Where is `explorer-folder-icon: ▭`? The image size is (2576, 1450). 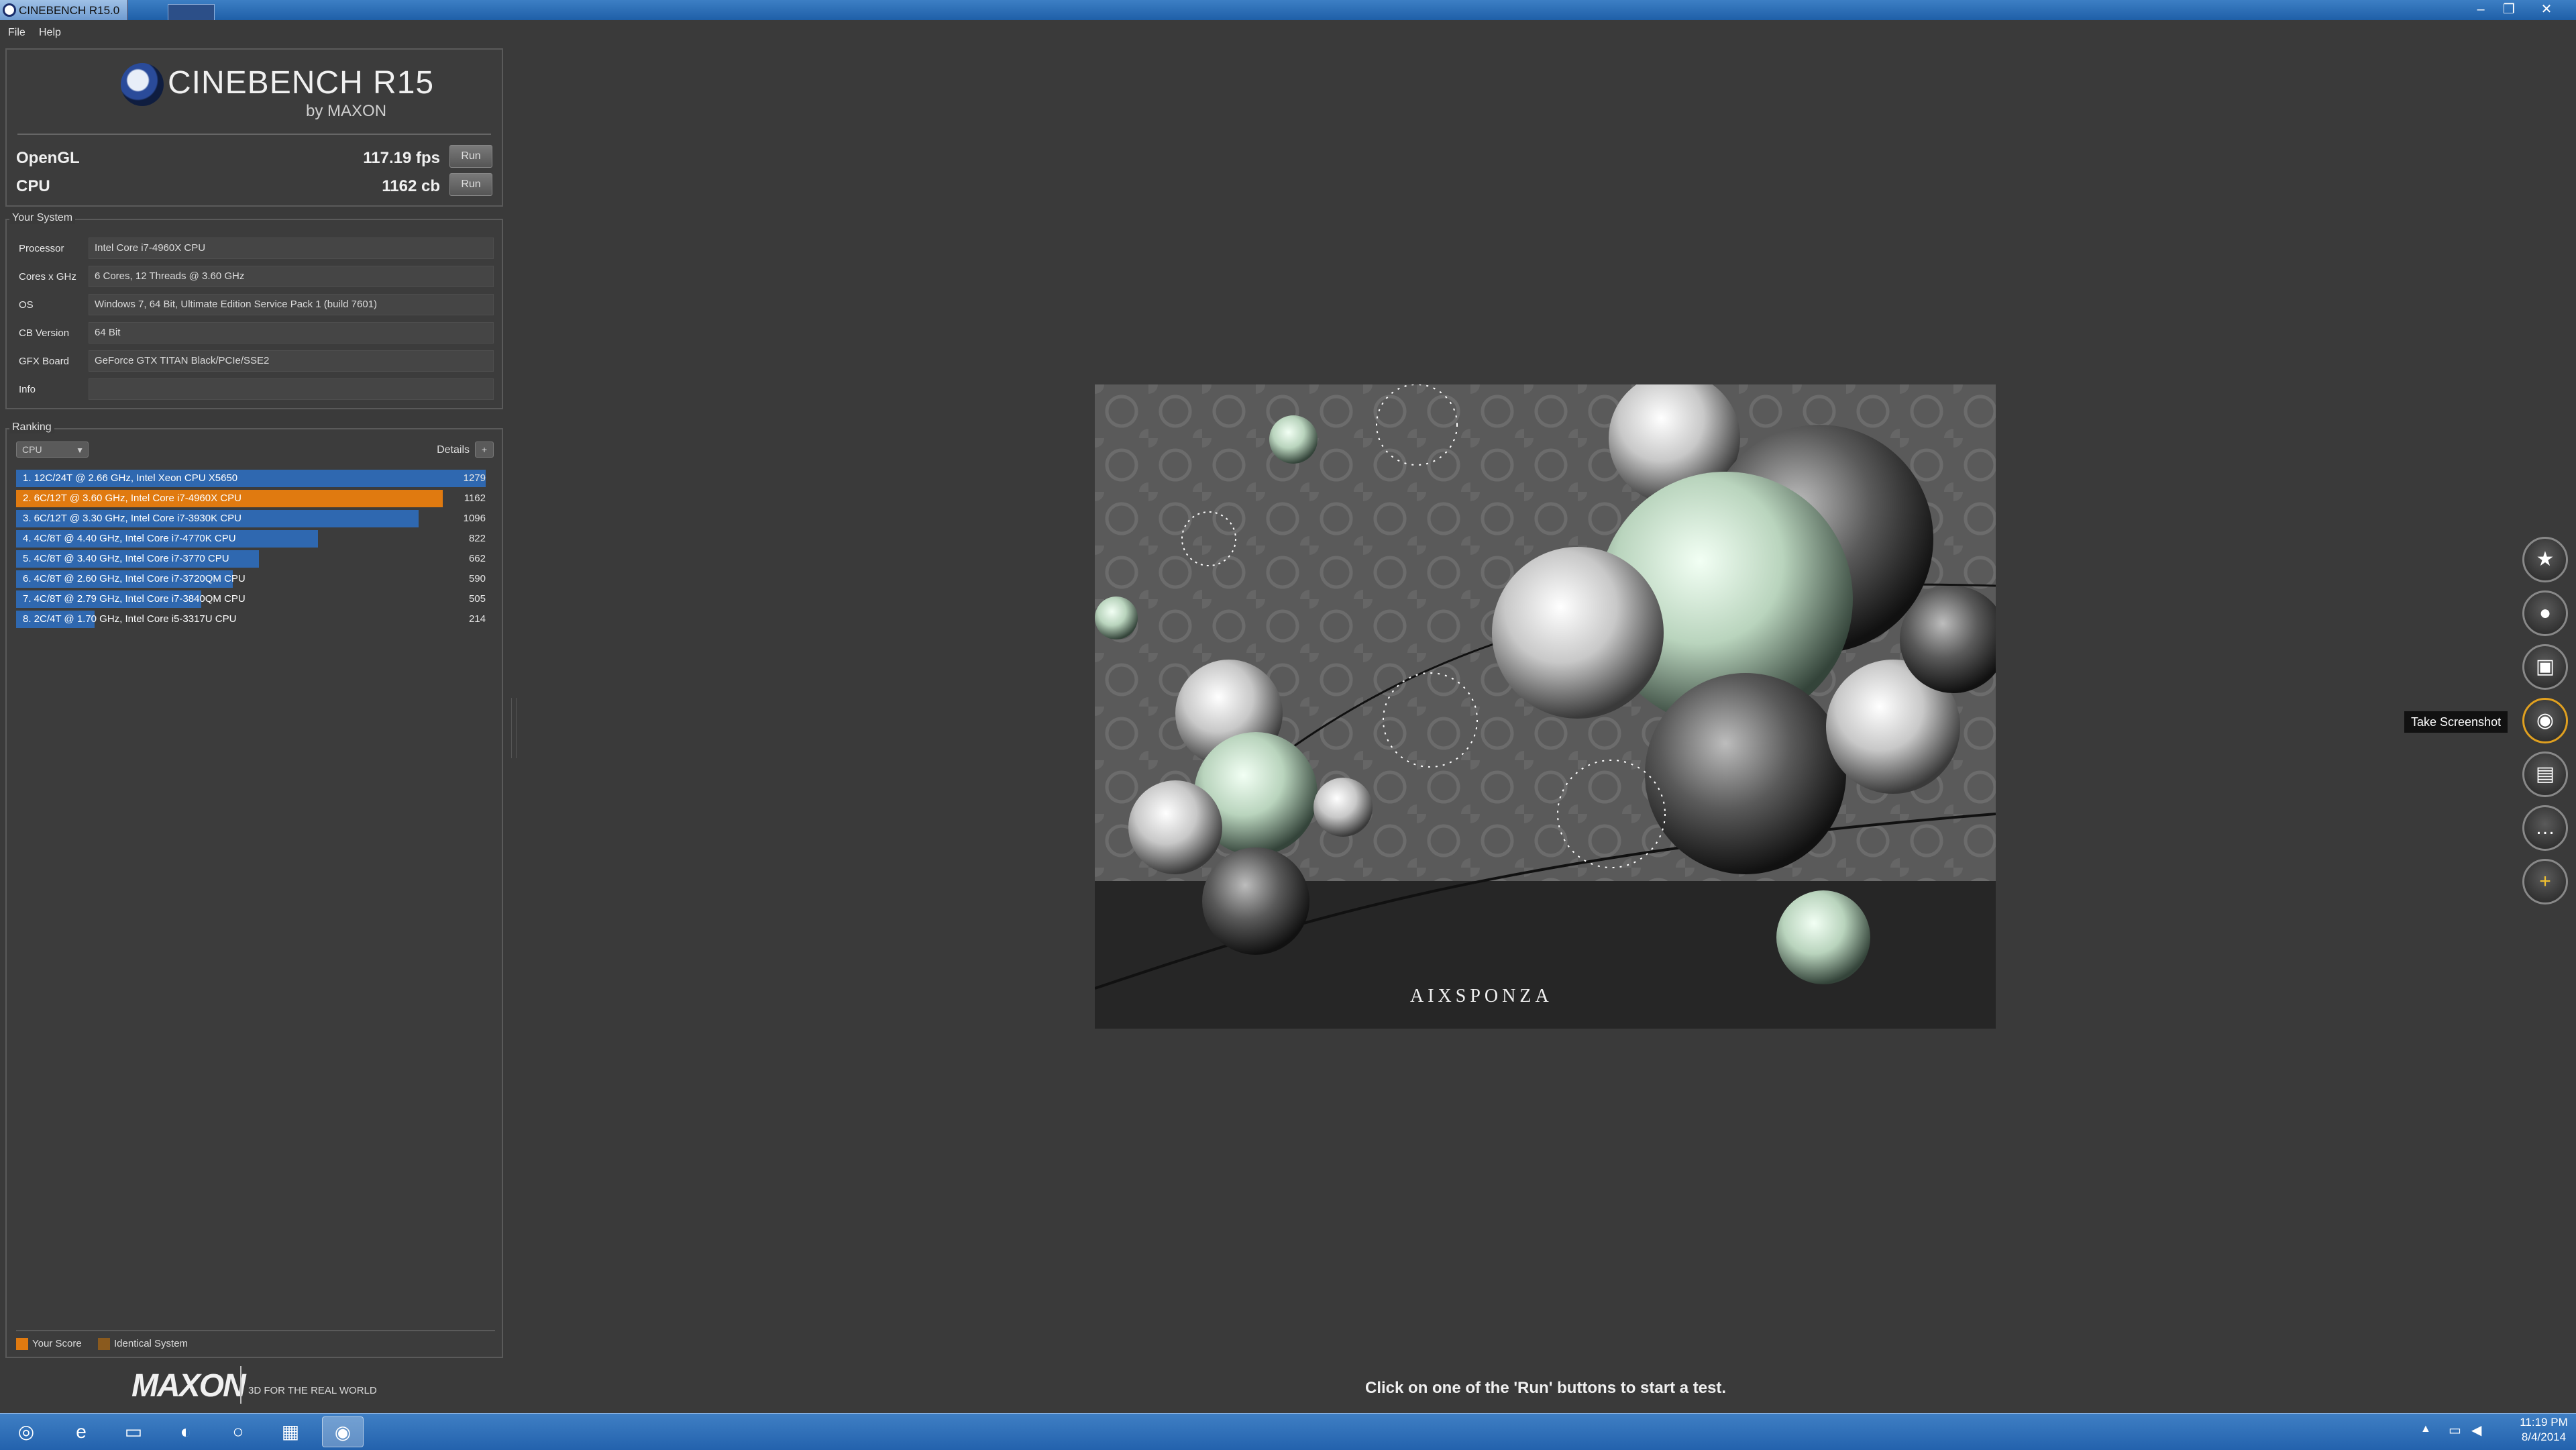
explorer-folder-icon: ▭ is located at coordinates (133, 1431).